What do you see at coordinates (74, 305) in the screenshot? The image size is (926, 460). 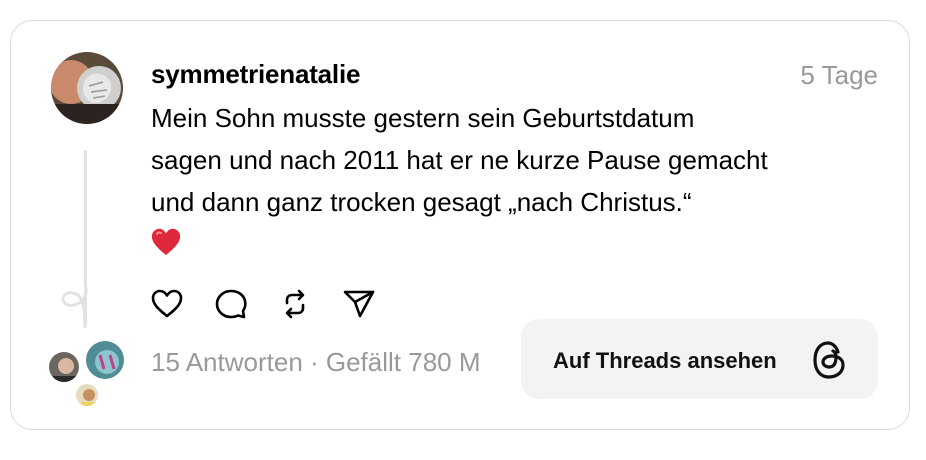 I see `thread-loop-icon` at bounding box center [74, 305].